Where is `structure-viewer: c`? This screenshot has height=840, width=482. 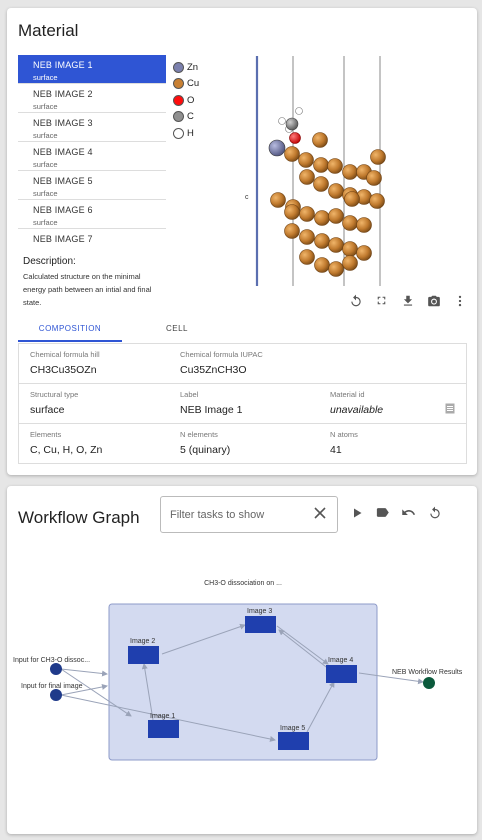
structure-viewer: c is located at coordinates (347, 171).